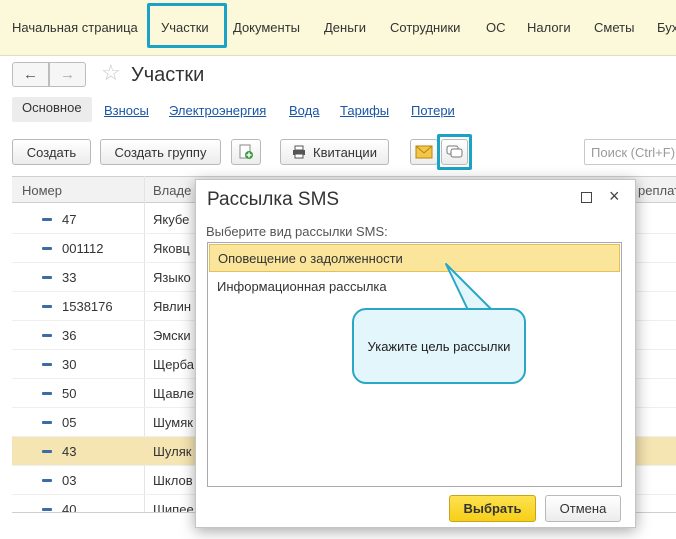 The height and width of the screenshot is (539, 676). What do you see at coordinates (345, 152) in the screenshot?
I see `receipts-label: Квитанции` at bounding box center [345, 152].